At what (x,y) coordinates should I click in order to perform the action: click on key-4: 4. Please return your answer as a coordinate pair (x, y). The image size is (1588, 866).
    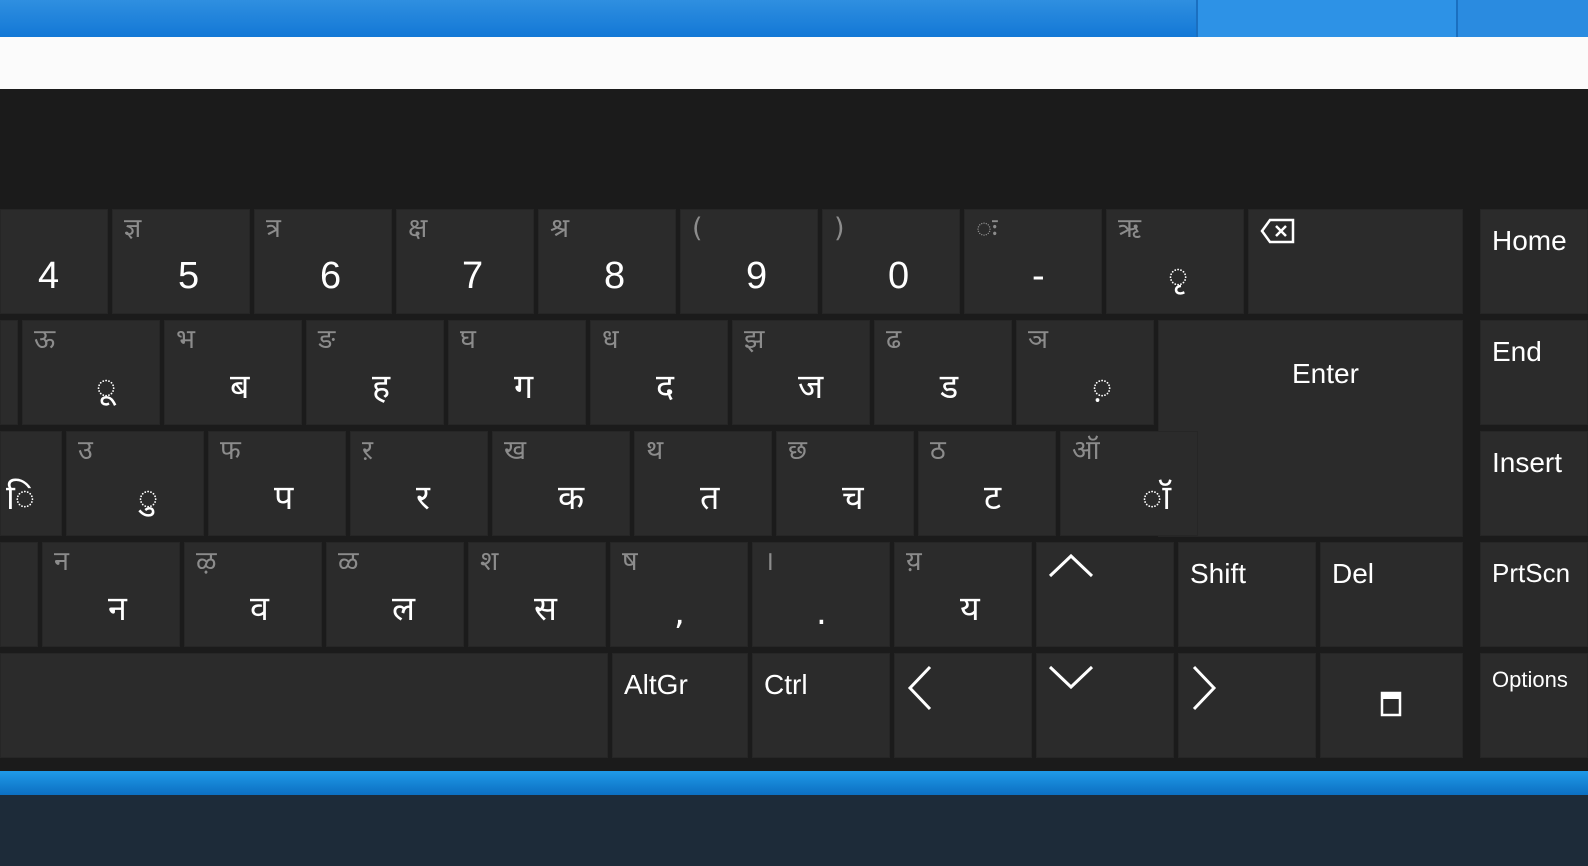
    Looking at the image, I should click on (54, 261).